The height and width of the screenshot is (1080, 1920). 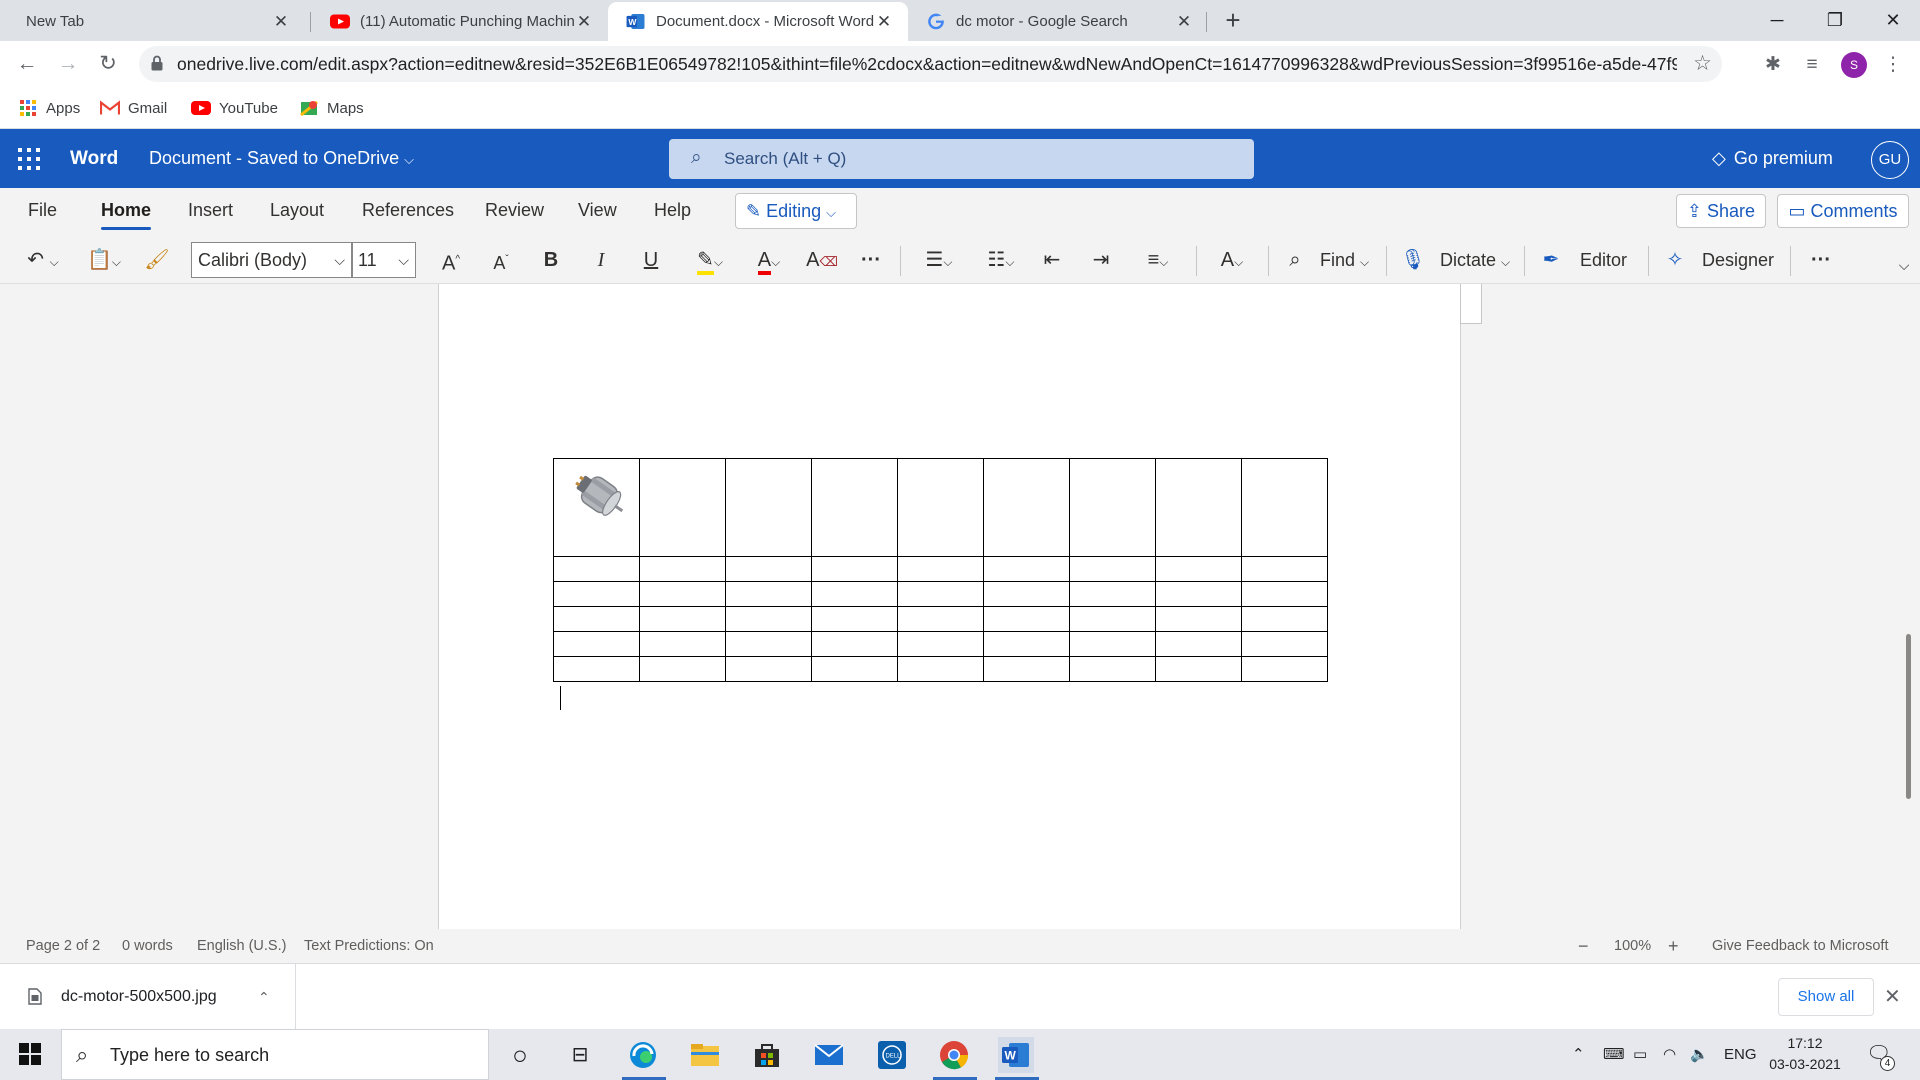 What do you see at coordinates (1890, 160) in the screenshot?
I see `user-avatar: GU` at bounding box center [1890, 160].